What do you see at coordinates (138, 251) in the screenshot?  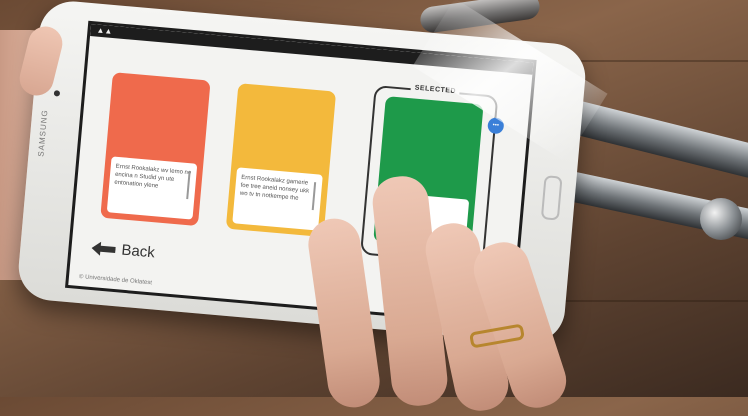 I see `back-label: Back` at bounding box center [138, 251].